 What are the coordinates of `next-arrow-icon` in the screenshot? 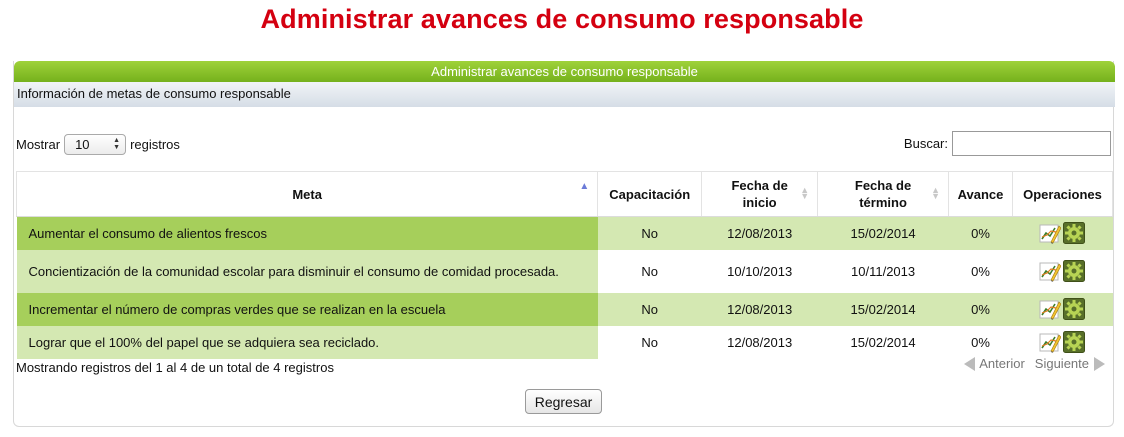 It's located at (1099, 363).